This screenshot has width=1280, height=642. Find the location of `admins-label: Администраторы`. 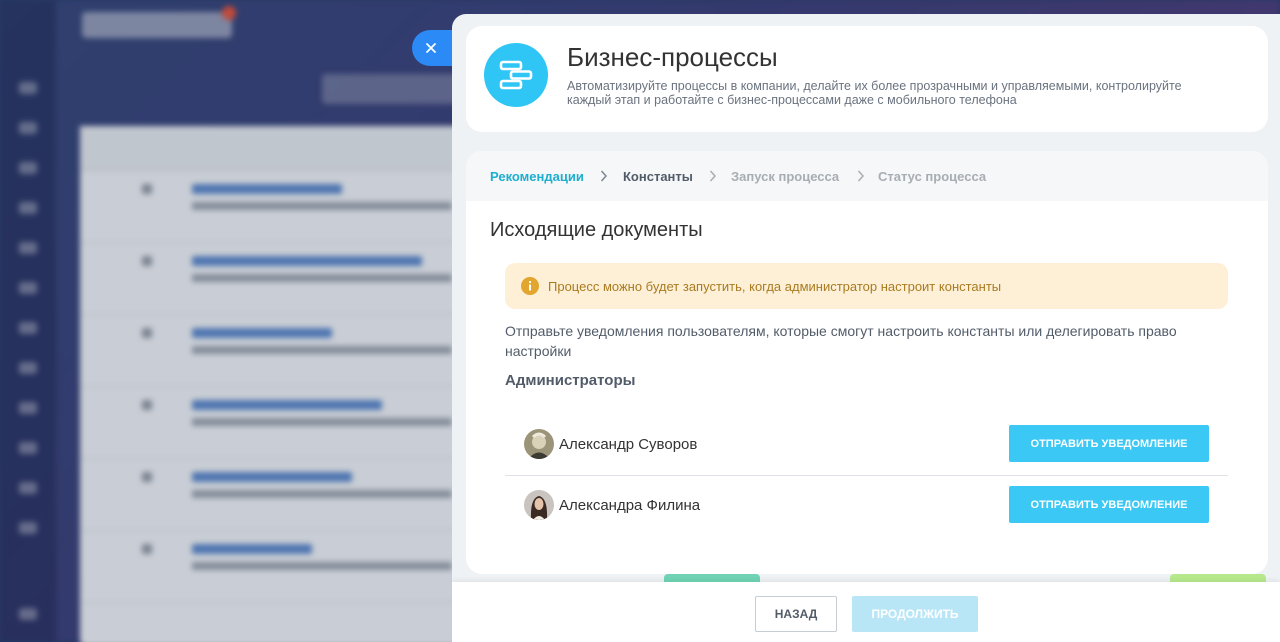

admins-label: Администраторы is located at coordinates (570, 380).